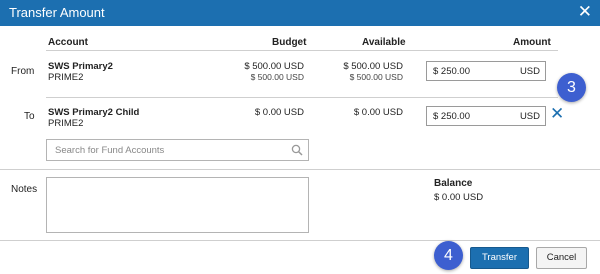 The width and height of the screenshot is (600, 274). What do you see at coordinates (24, 189) in the screenshot?
I see `notes-label: Notes` at bounding box center [24, 189].